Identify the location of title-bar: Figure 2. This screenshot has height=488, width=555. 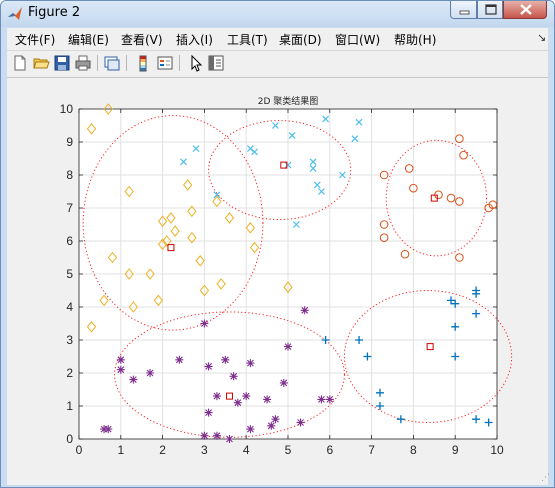
(277, 14).